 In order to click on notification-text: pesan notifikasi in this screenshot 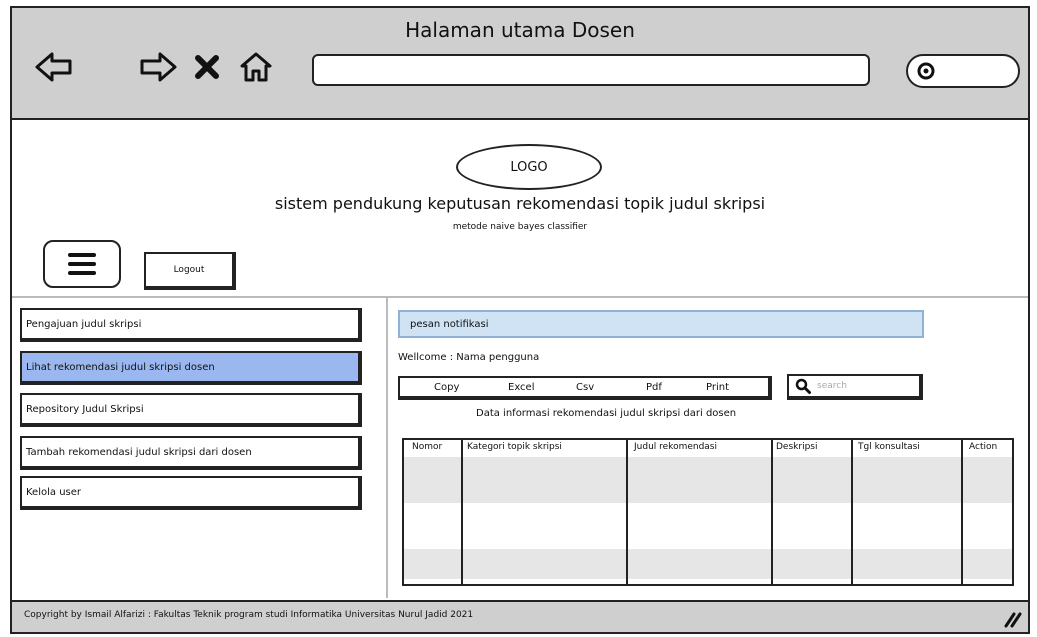, I will do `click(449, 324)`.